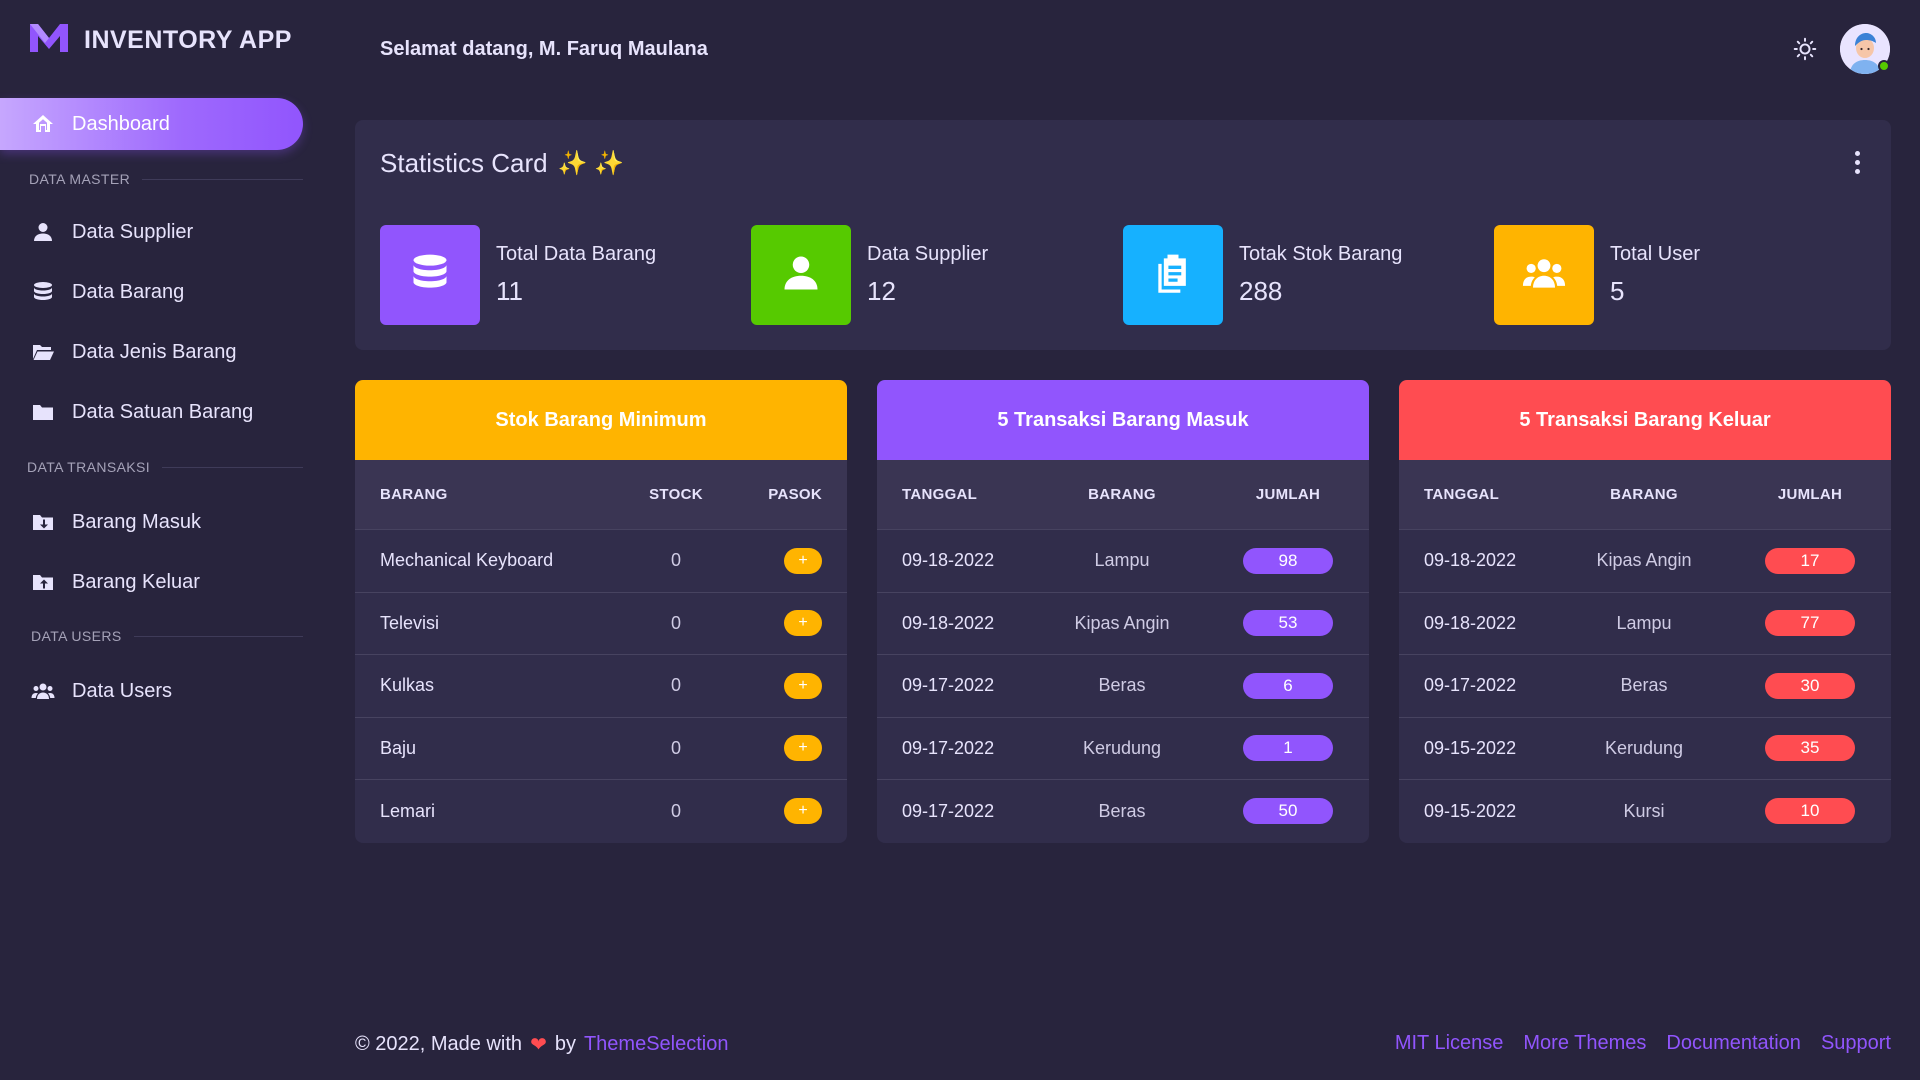  What do you see at coordinates (151, 522) in the screenshot?
I see `sidebar-item-barang-masuk: Barang Masuk` at bounding box center [151, 522].